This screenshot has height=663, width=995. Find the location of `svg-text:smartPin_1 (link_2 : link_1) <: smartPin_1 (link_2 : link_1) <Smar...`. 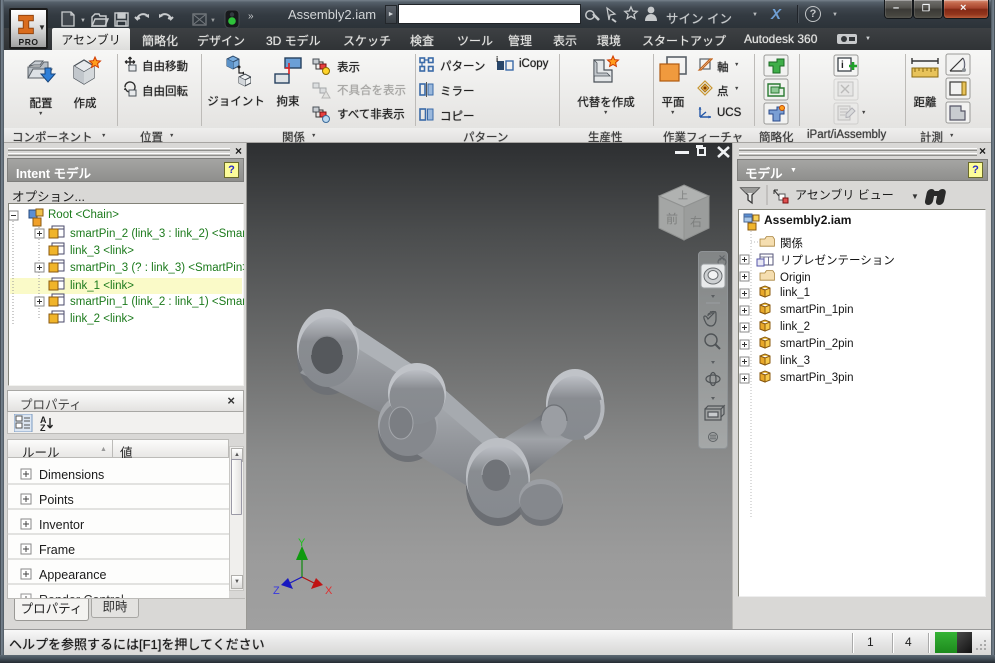

svg-text:smartPin_1 (link_2 : link_1) <: smartPin_1 (link_2 : link_1) <Smar... is located at coordinates (157, 302).